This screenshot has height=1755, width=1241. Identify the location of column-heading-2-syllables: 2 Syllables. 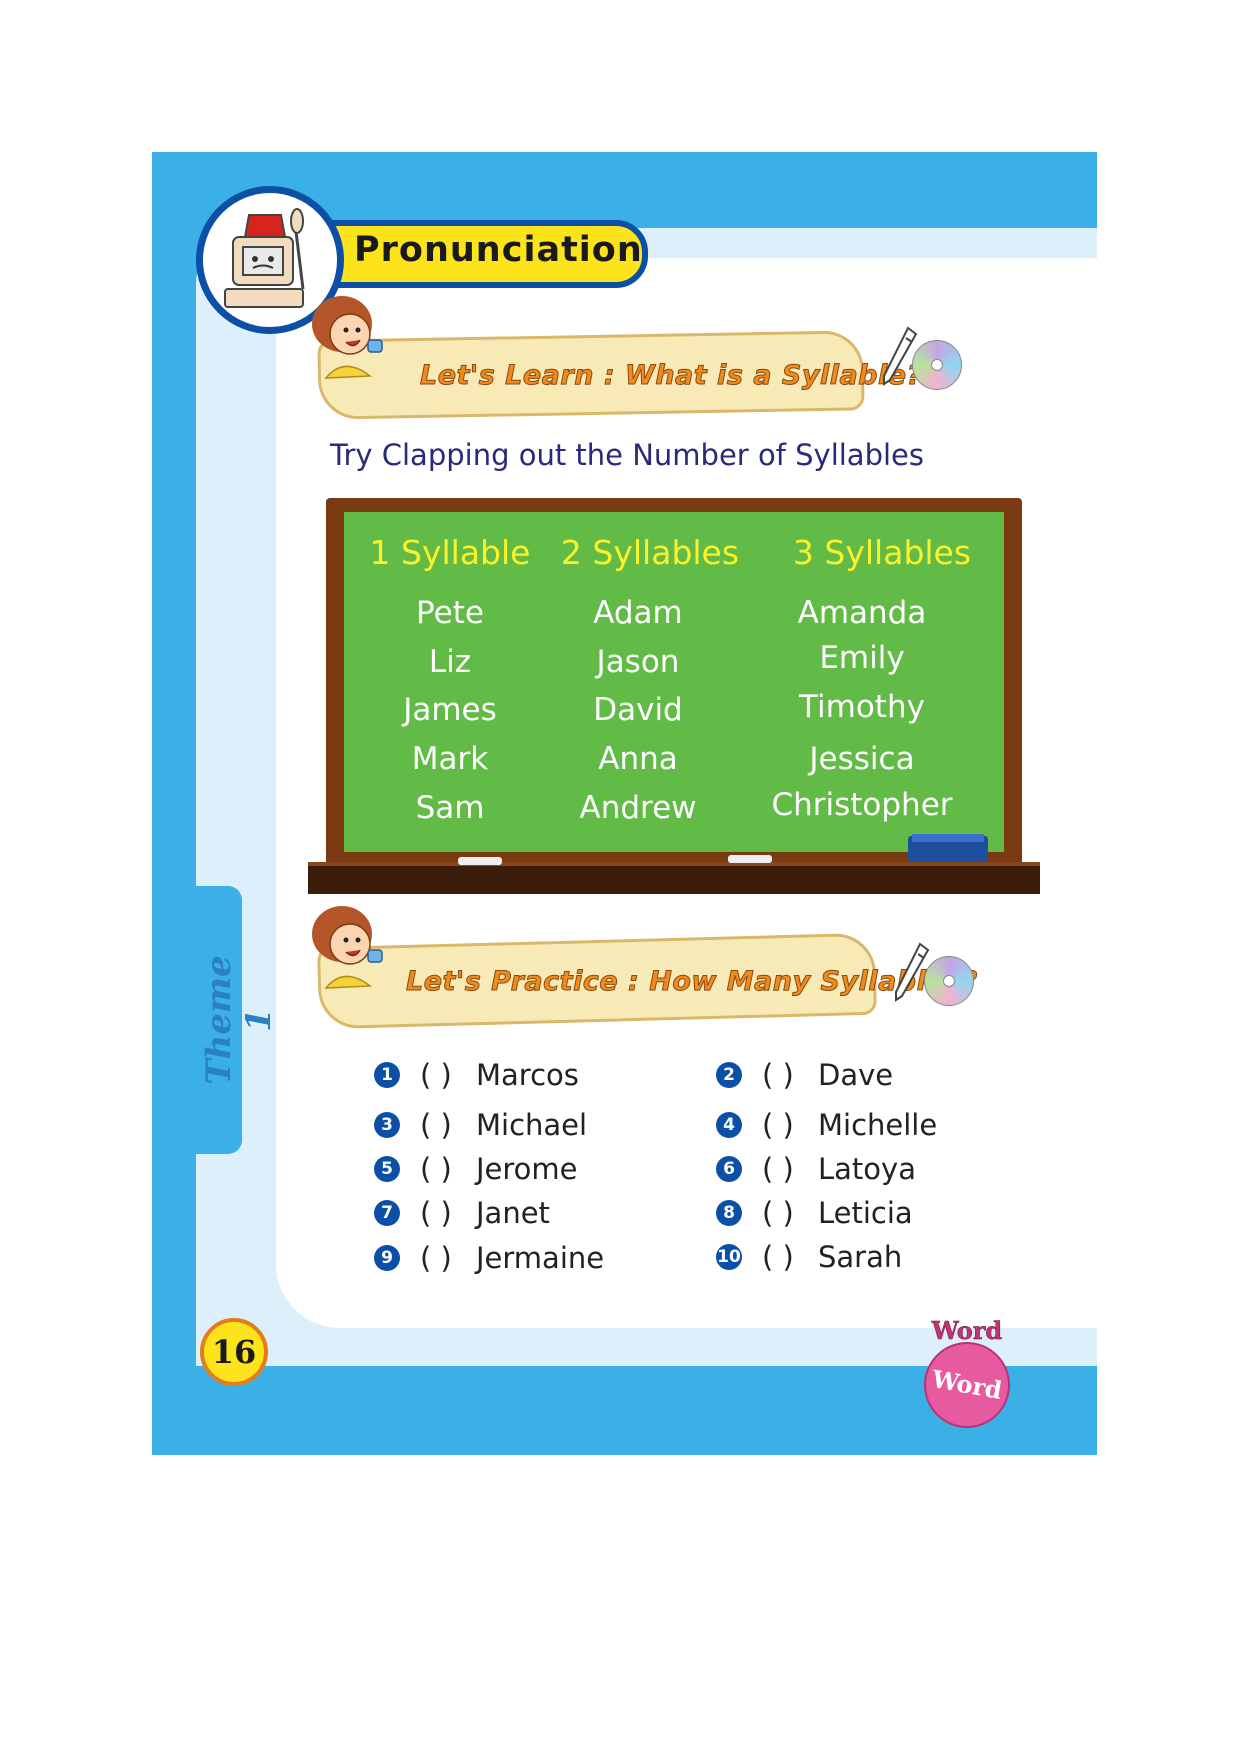
(650, 552).